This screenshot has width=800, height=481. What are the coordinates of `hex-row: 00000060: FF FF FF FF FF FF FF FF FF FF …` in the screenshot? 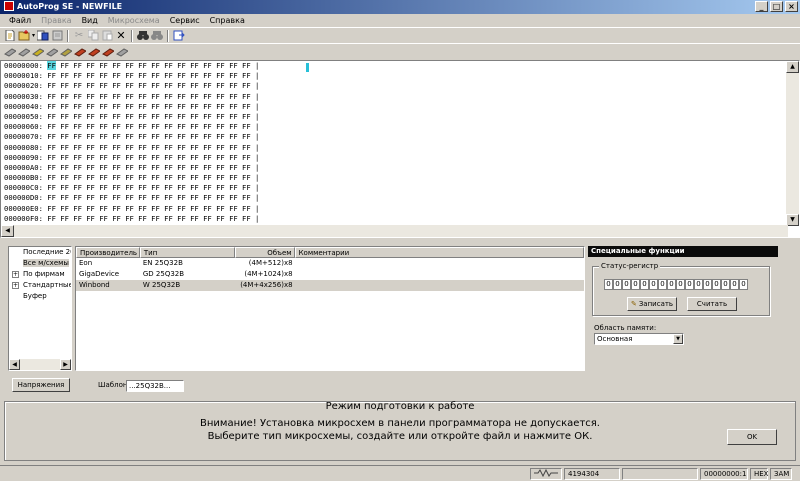 It's located at (400, 127).